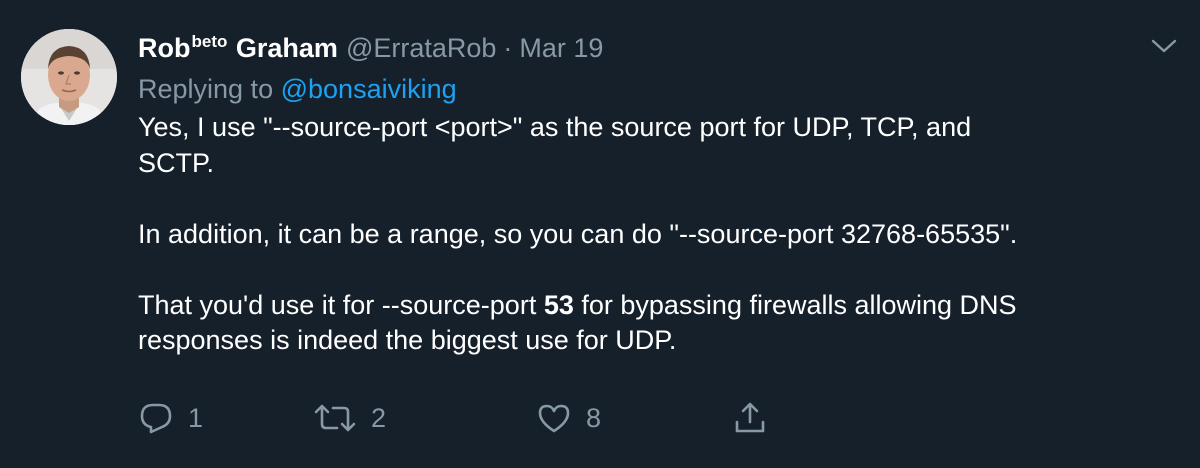  What do you see at coordinates (369, 89) in the screenshot?
I see `reply-mention-link: @bonsaiviking` at bounding box center [369, 89].